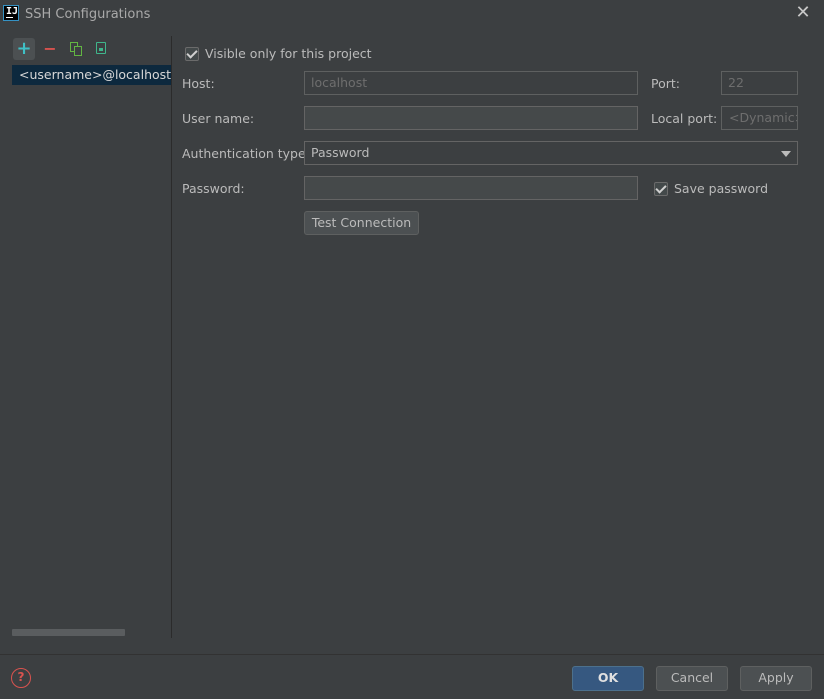  Describe the element at coordinates (76, 49) in the screenshot. I see `copy-icon` at that location.